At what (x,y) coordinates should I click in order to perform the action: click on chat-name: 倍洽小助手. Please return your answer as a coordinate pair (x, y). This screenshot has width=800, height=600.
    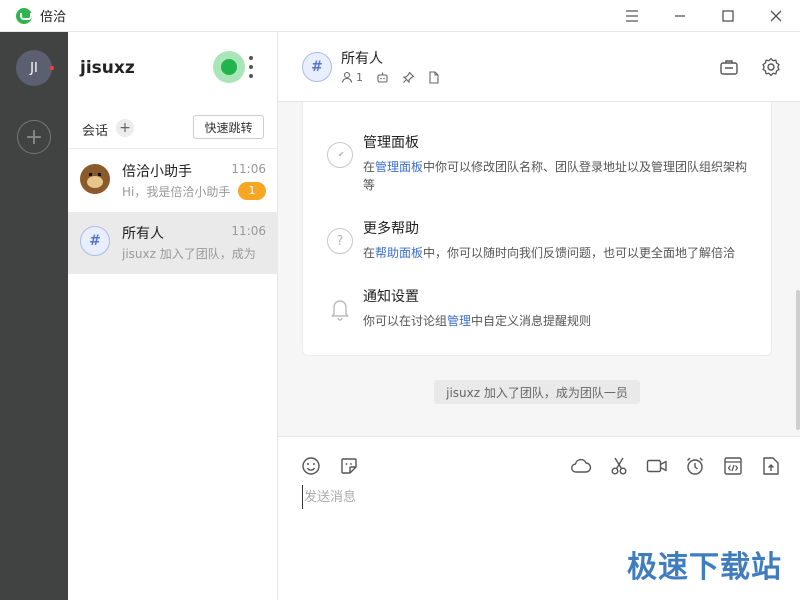
    Looking at the image, I should click on (157, 172).